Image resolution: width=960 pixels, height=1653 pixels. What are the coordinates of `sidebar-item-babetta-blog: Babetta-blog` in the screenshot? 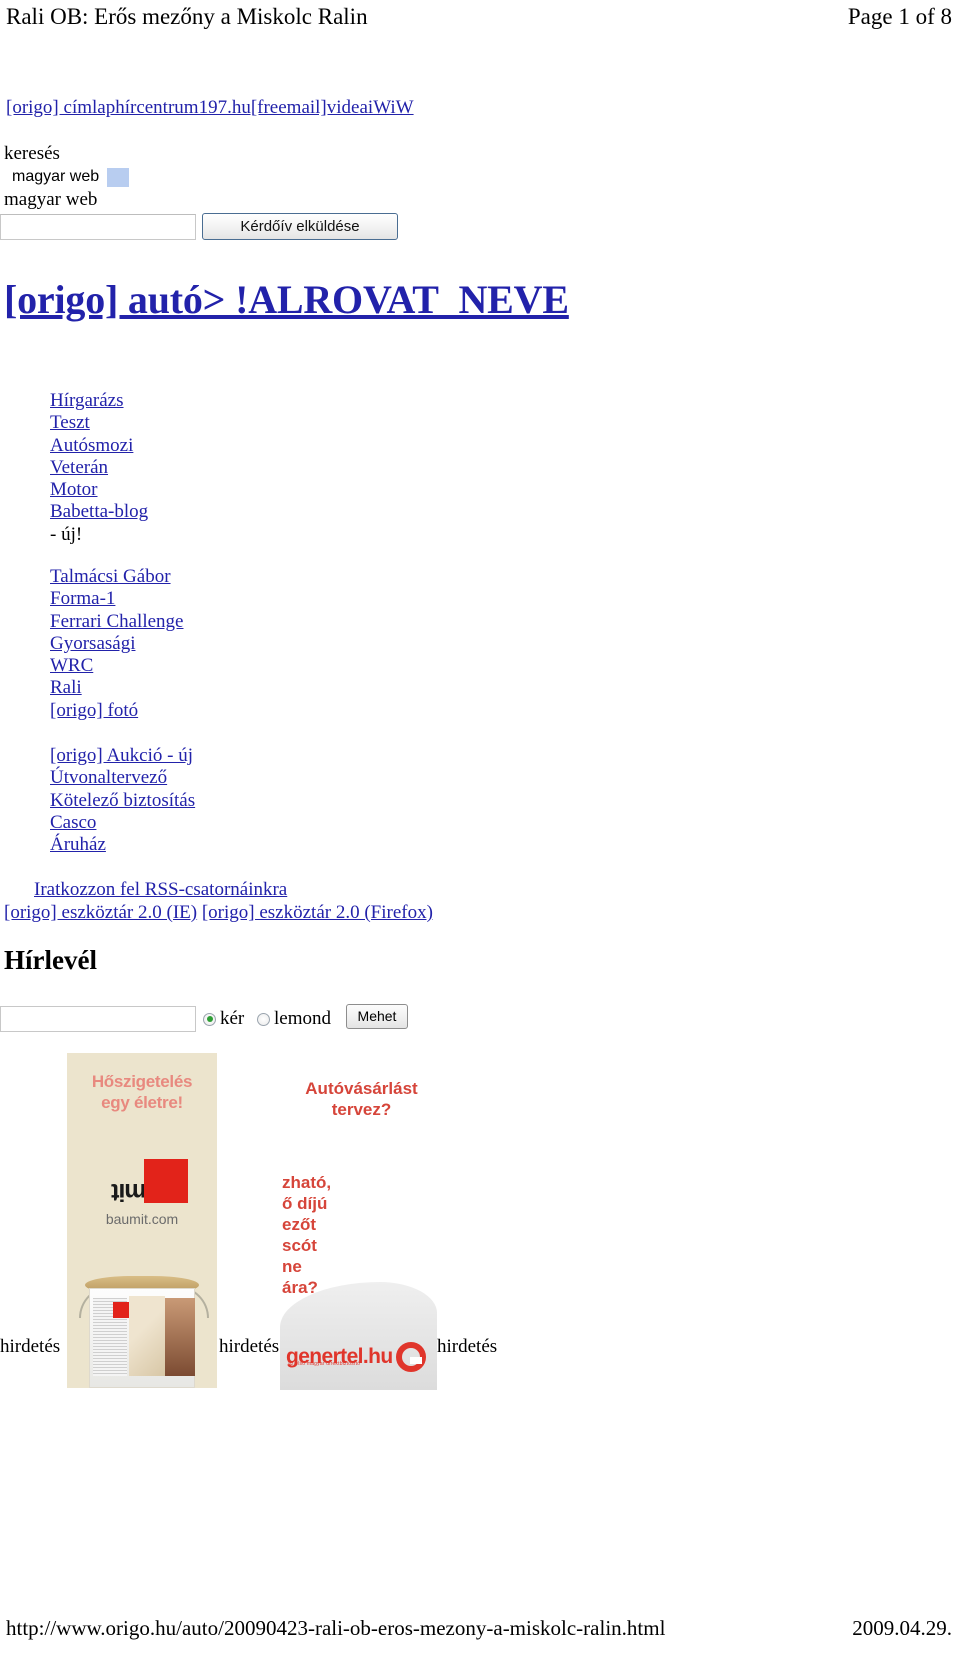 It's located at (99, 512).